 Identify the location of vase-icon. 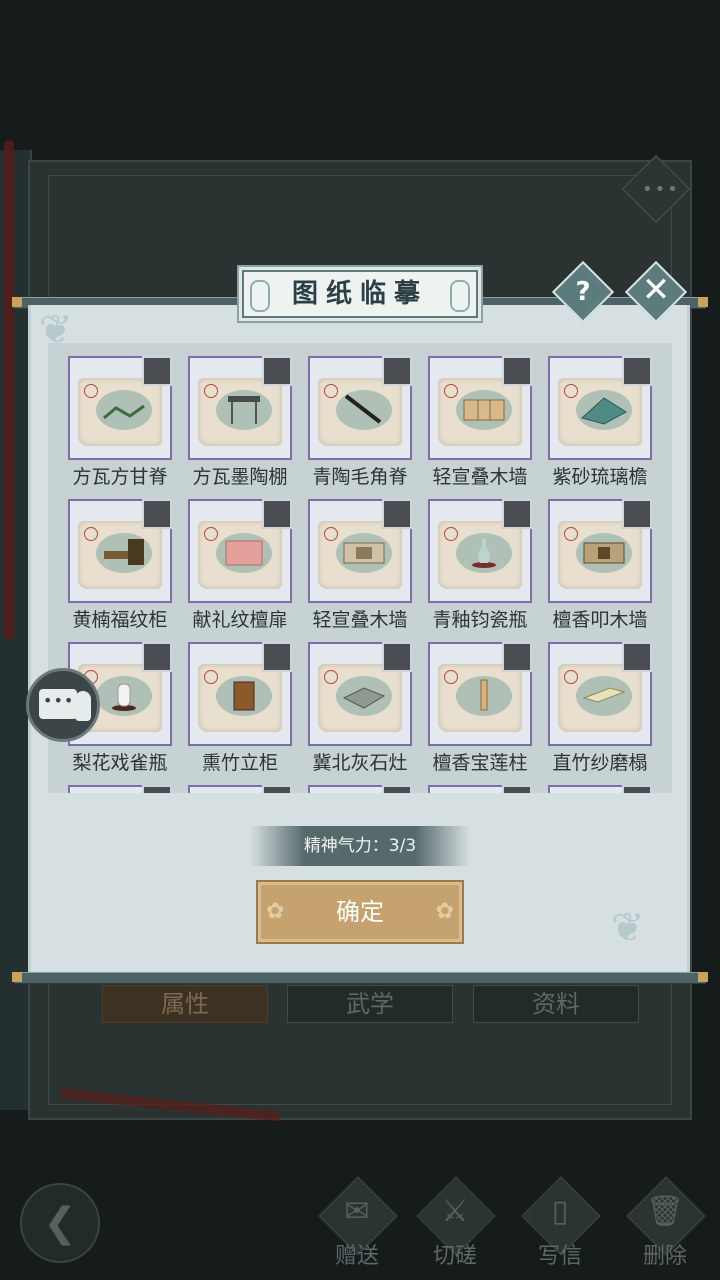
(83, 706).